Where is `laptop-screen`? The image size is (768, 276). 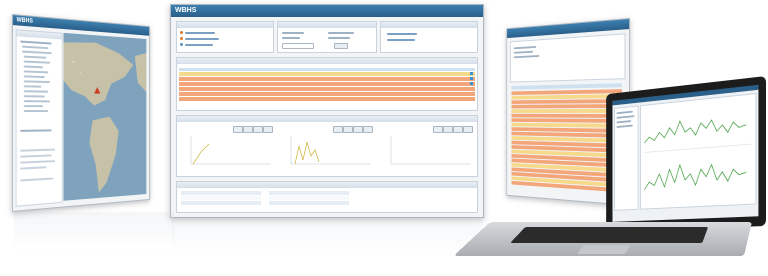
laptop-screen is located at coordinates (685, 153).